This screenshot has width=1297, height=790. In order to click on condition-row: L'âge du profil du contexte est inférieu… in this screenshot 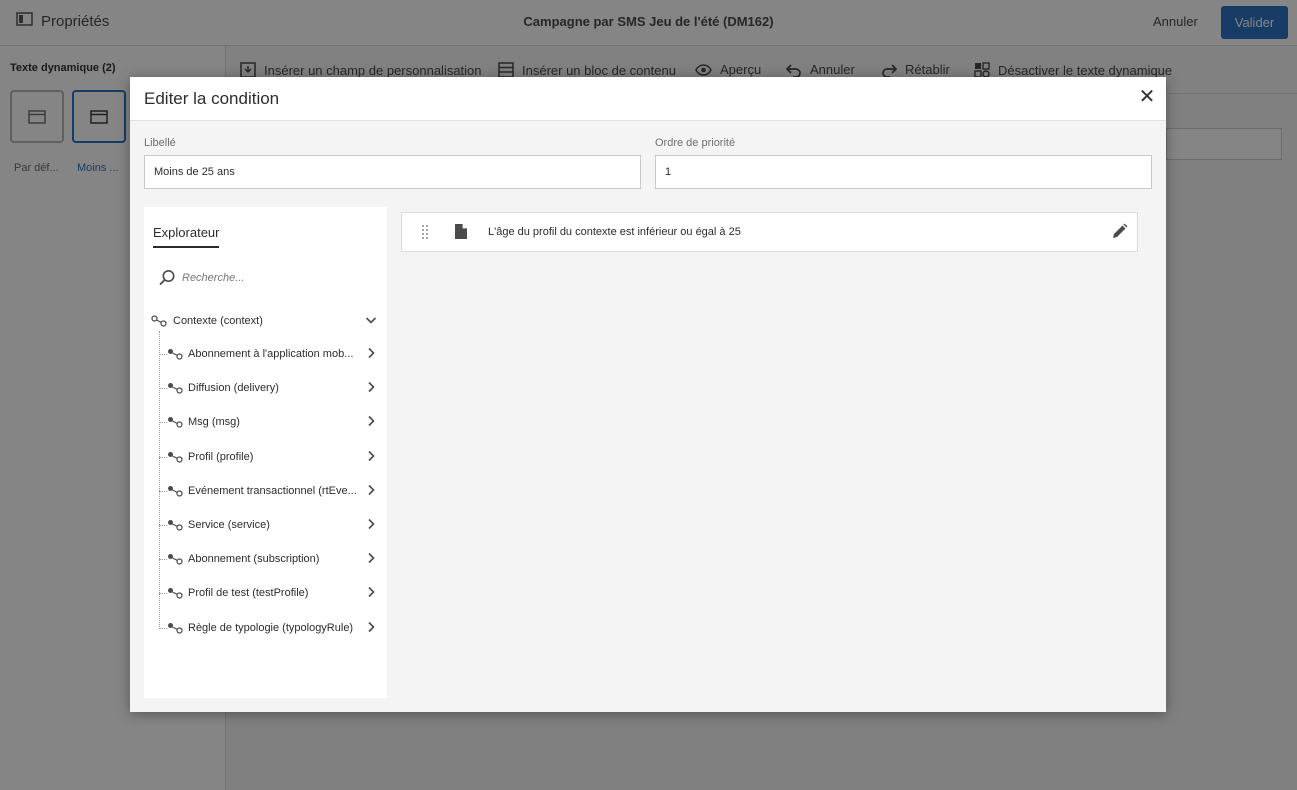, I will do `click(769, 232)`.